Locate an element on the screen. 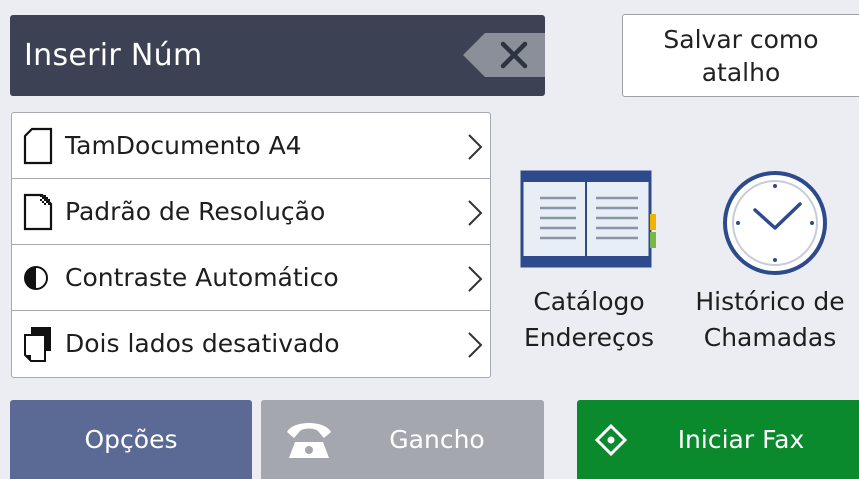 This screenshot has width=859, height=479. settings-row-contrast: Contraste Automático is located at coordinates (251, 278).